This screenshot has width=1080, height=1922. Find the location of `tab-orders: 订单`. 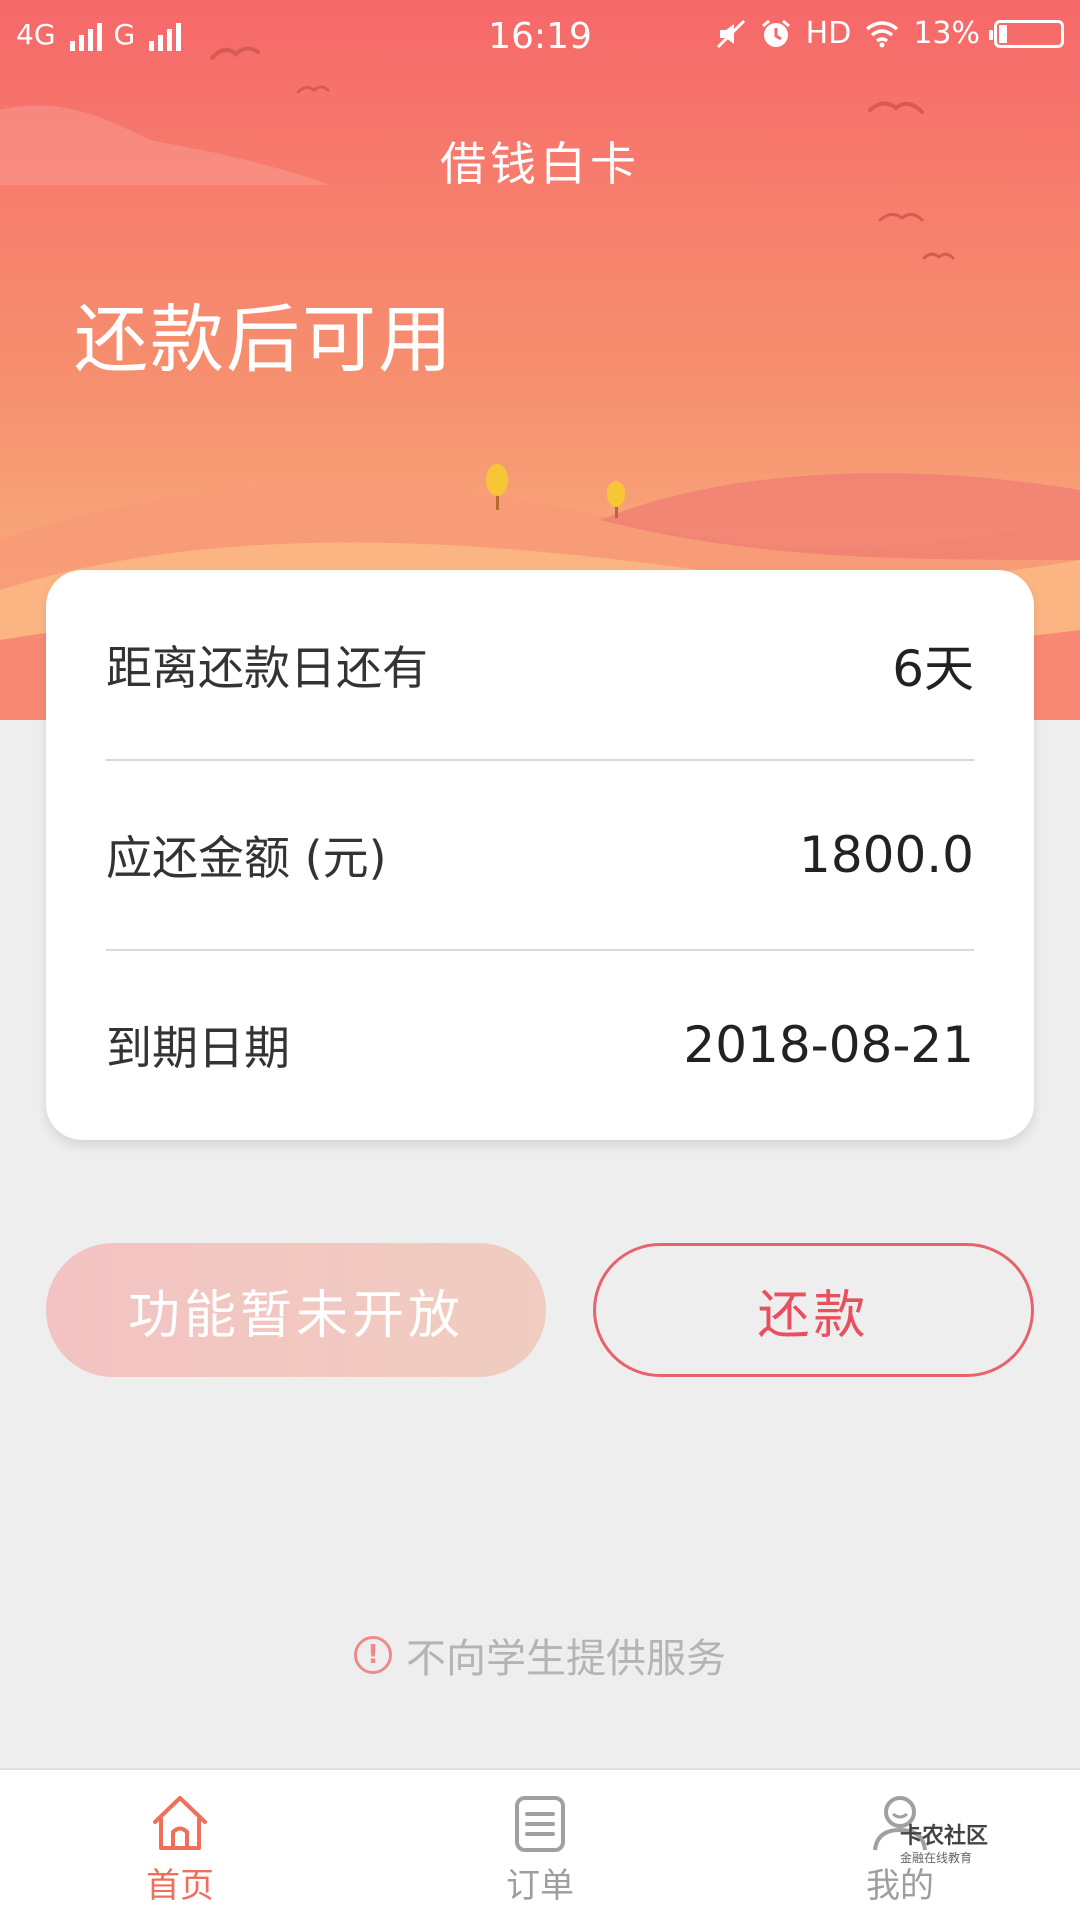

tab-orders: 订单 is located at coordinates (540, 1849).